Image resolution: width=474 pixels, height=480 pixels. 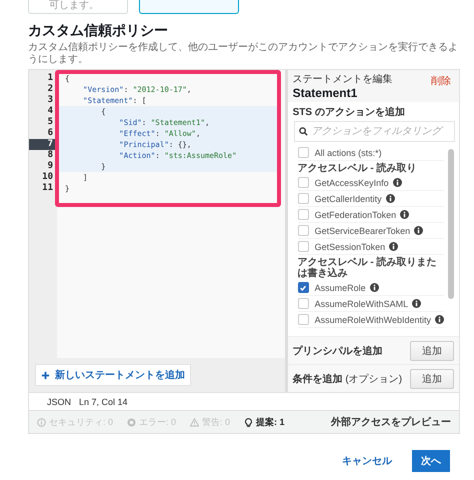 I want to click on plus-icon, so click(x=45, y=375).